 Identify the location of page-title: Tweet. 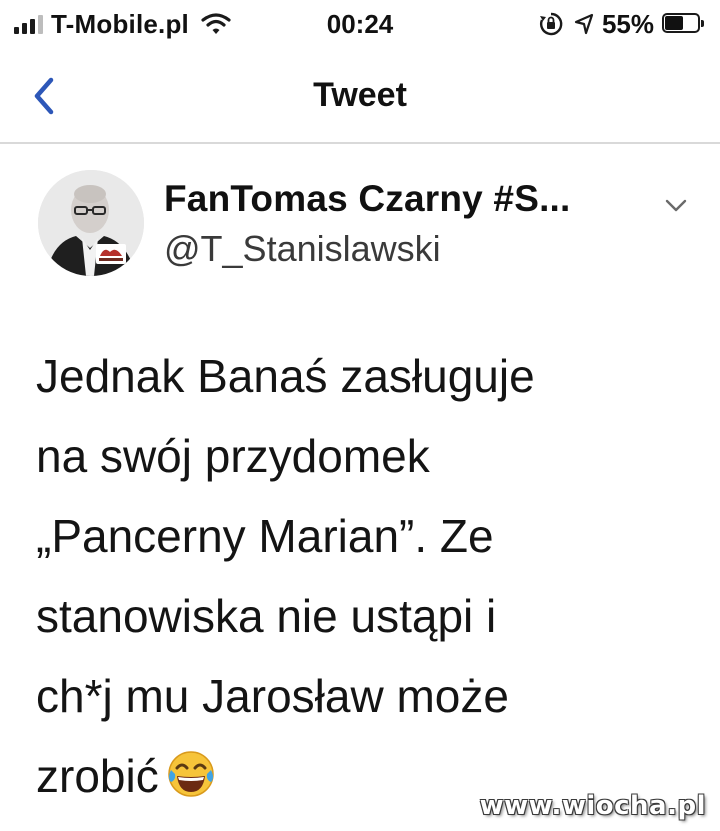
(360, 95).